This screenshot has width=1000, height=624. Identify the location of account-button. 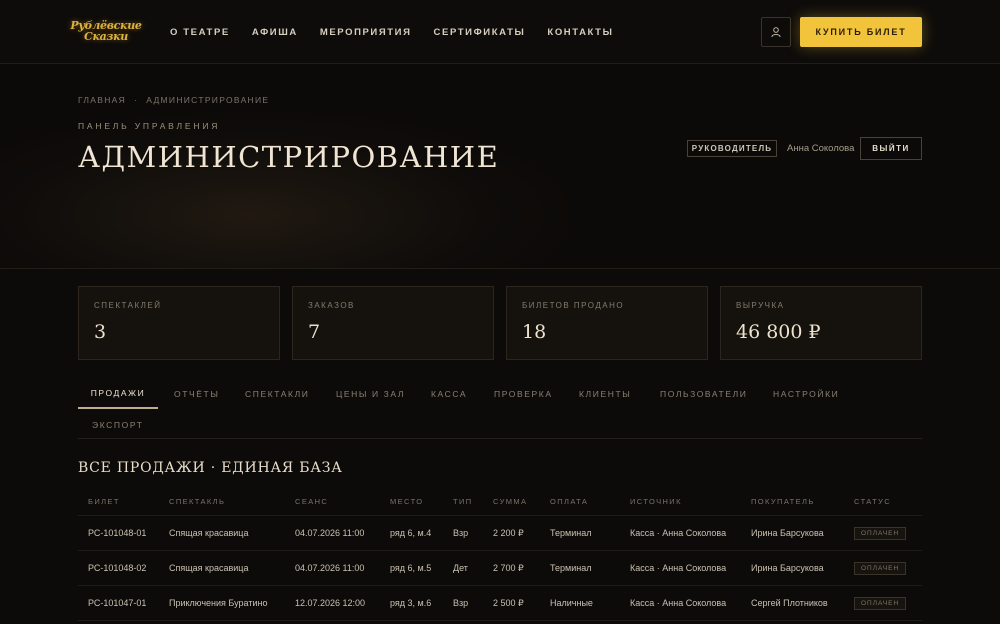
(776, 32).